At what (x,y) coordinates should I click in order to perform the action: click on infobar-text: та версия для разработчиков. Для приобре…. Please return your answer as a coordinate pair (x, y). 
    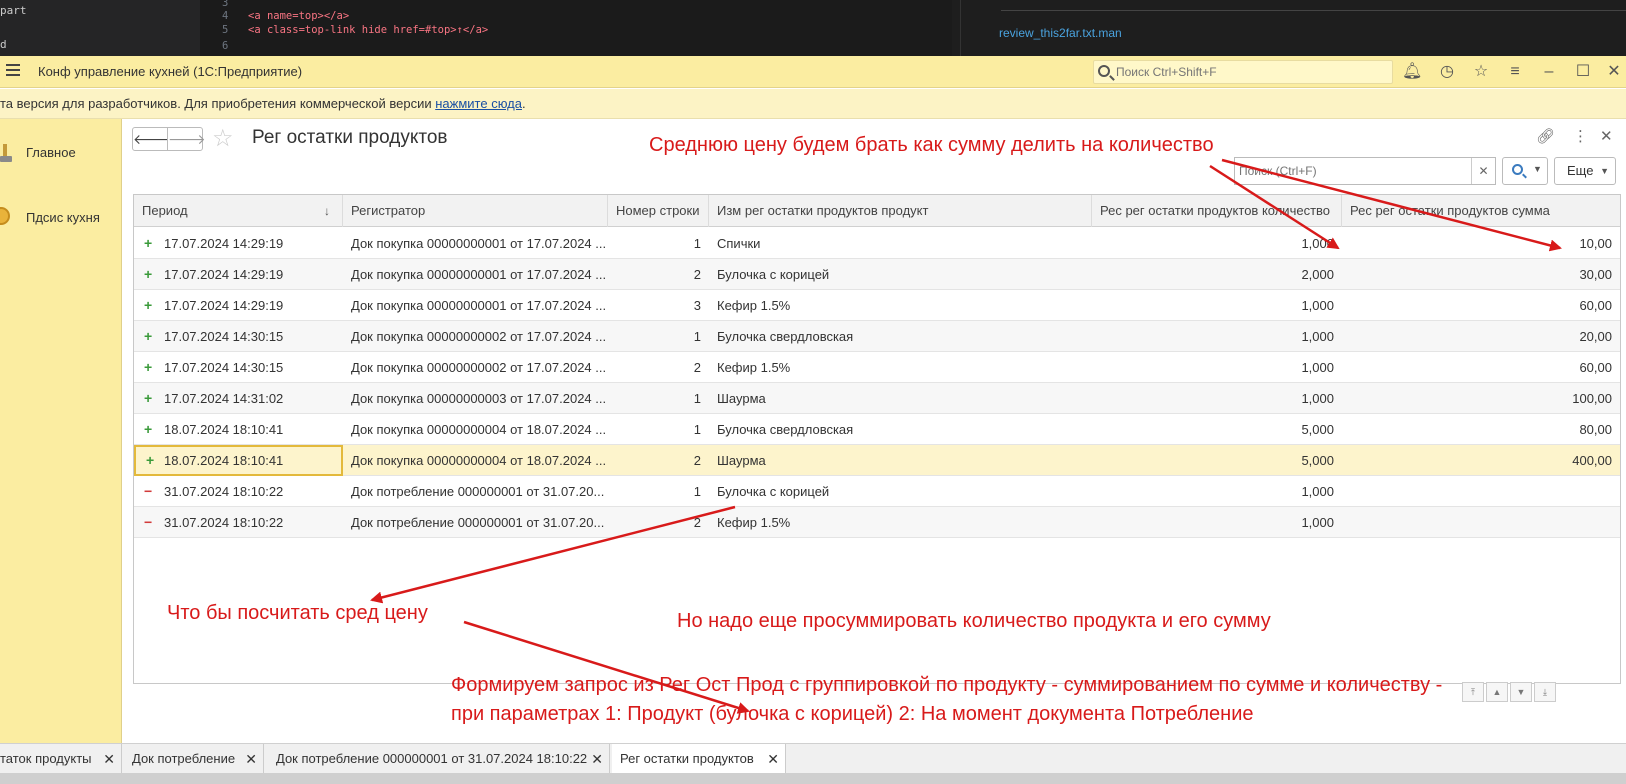
    Looking at the image, I should click on (218, 103).